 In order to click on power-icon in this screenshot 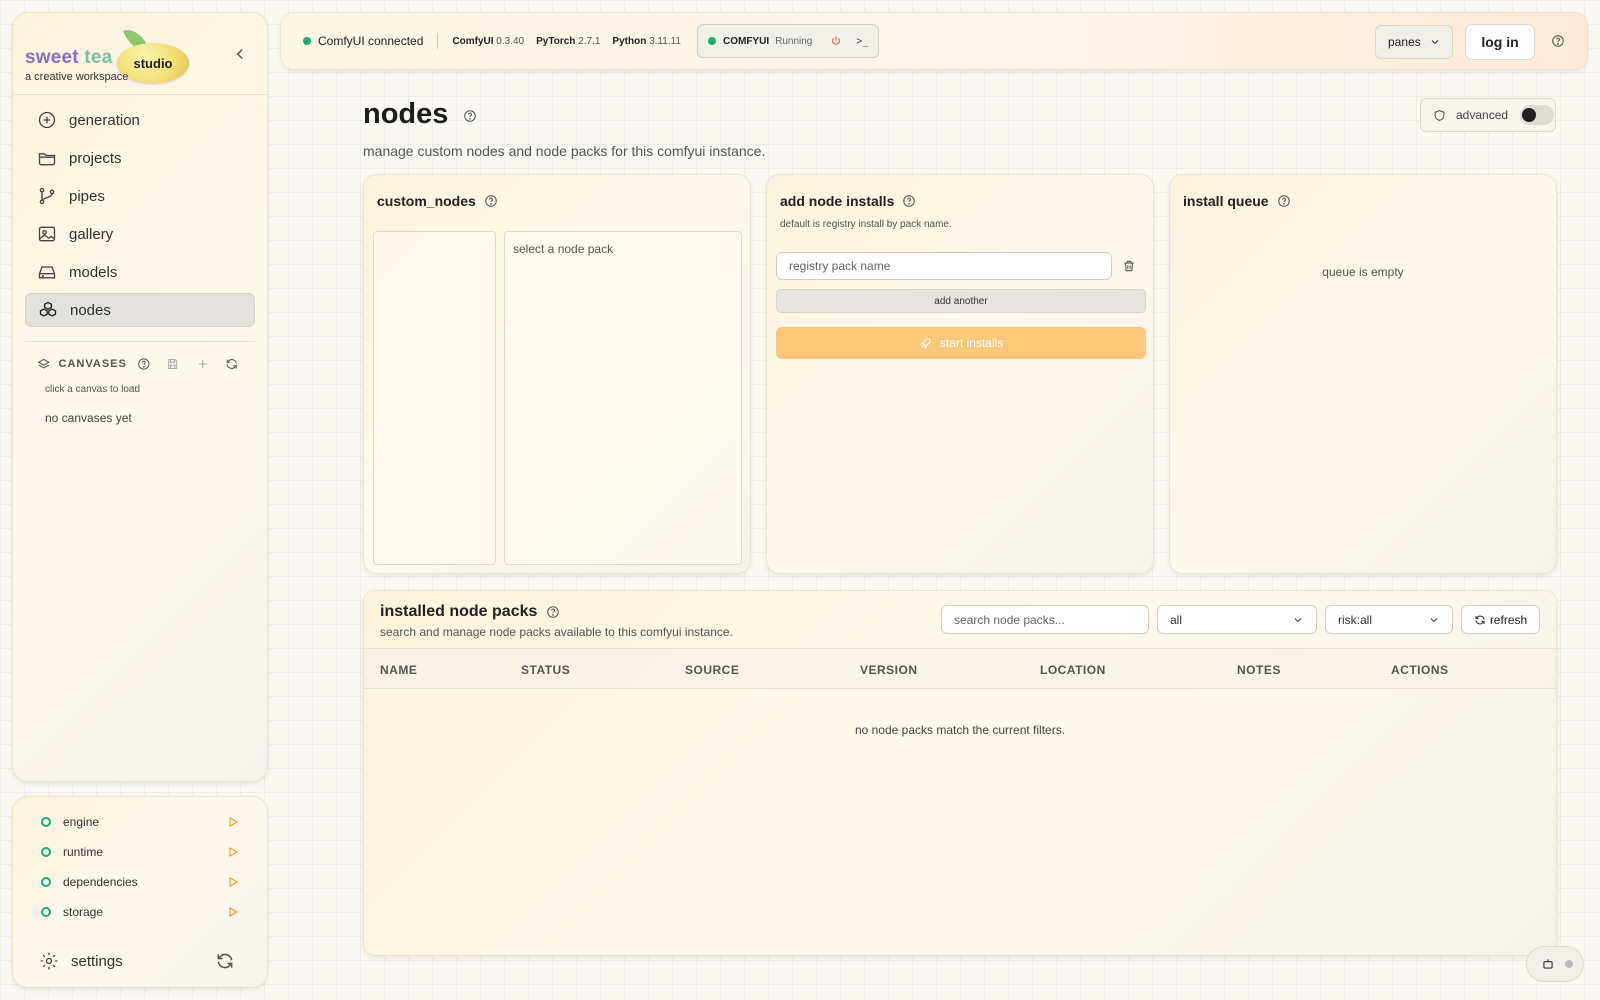, I will do `click(836, 41)`.